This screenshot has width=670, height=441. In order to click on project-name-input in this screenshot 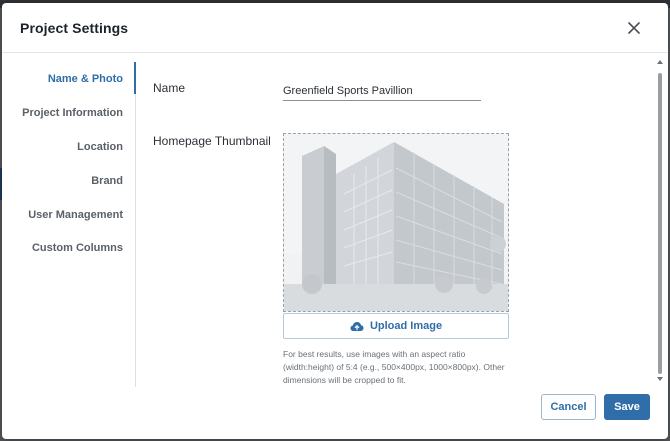, I will do `click(382, 92)`.